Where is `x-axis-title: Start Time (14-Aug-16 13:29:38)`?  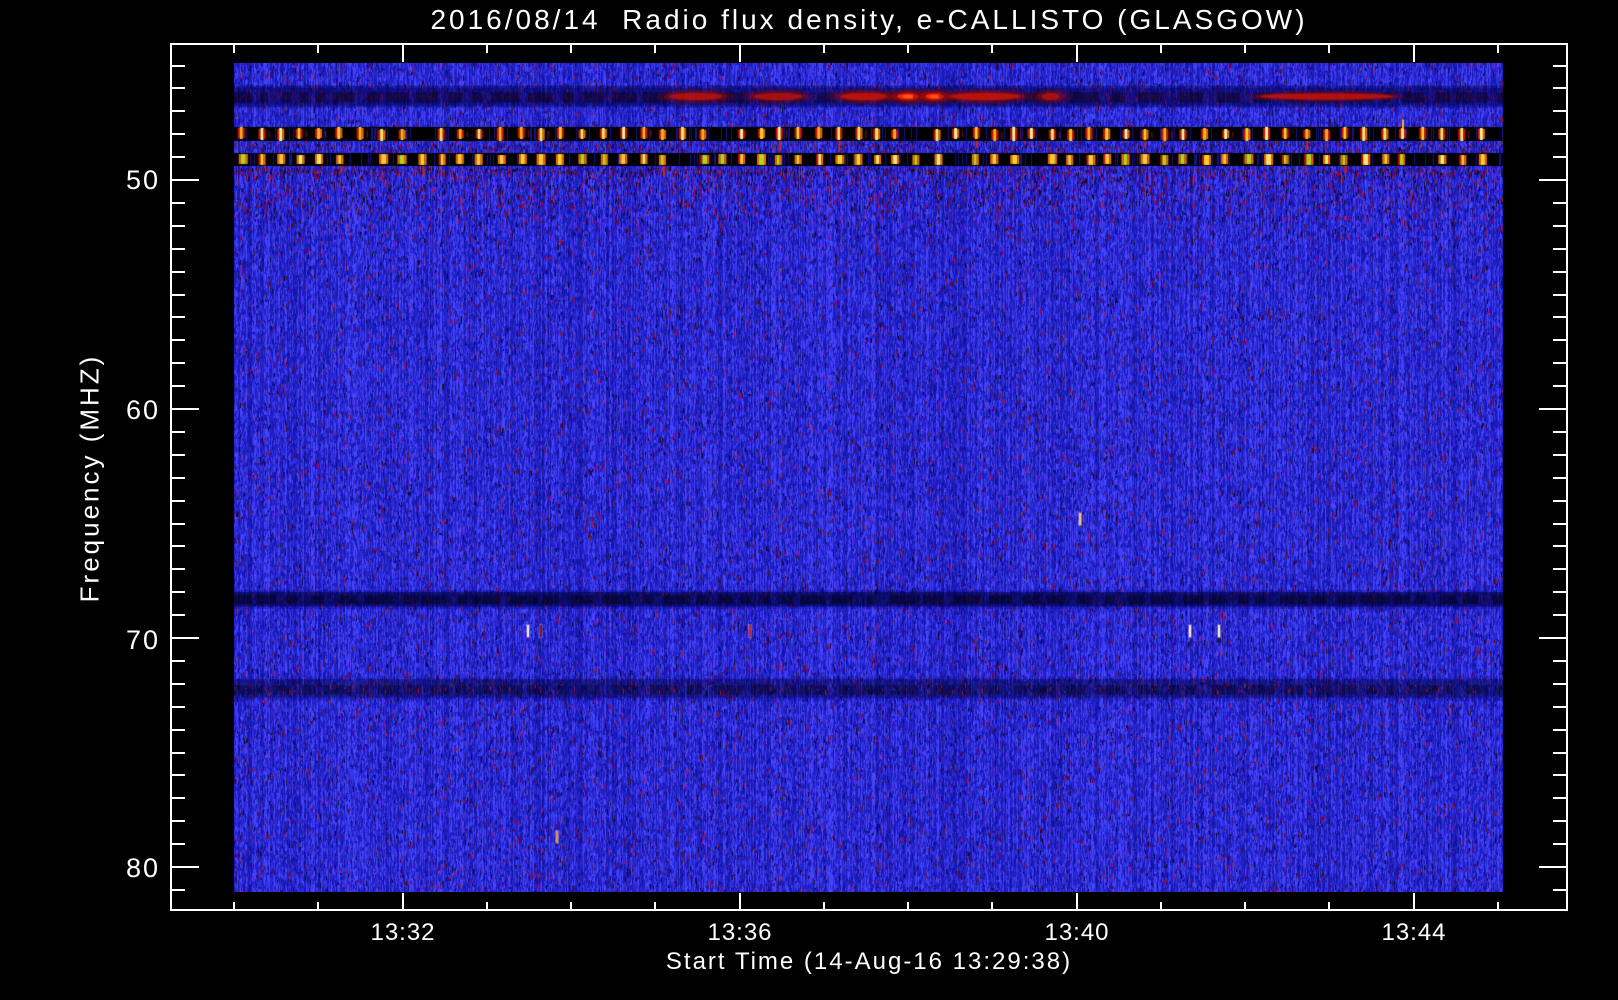 x-axis-title: Start Time (14-Aug-16 13:29:38) is located at coordinates (869, 961).